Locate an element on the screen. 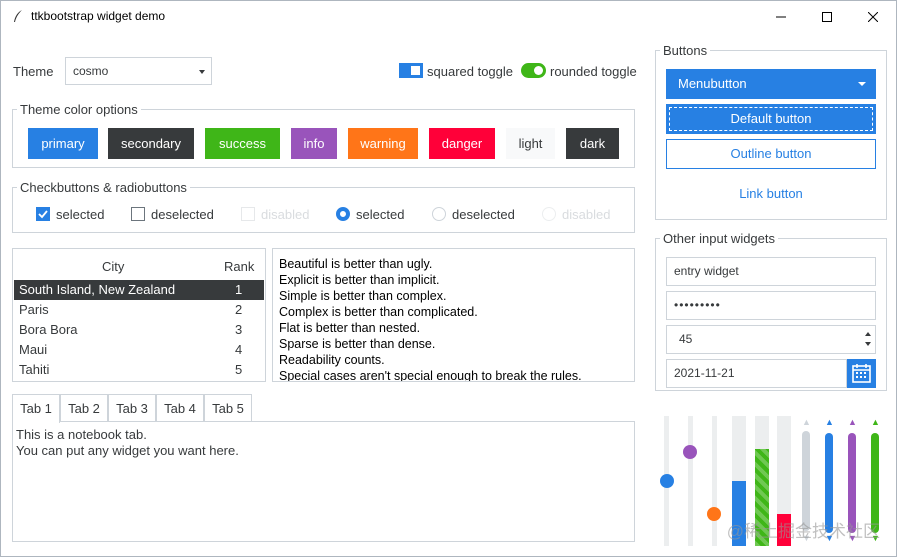 Image resolution: width=897 pixels, height=557 pixels. rounded-toggle is located at coordinates (533, 70).